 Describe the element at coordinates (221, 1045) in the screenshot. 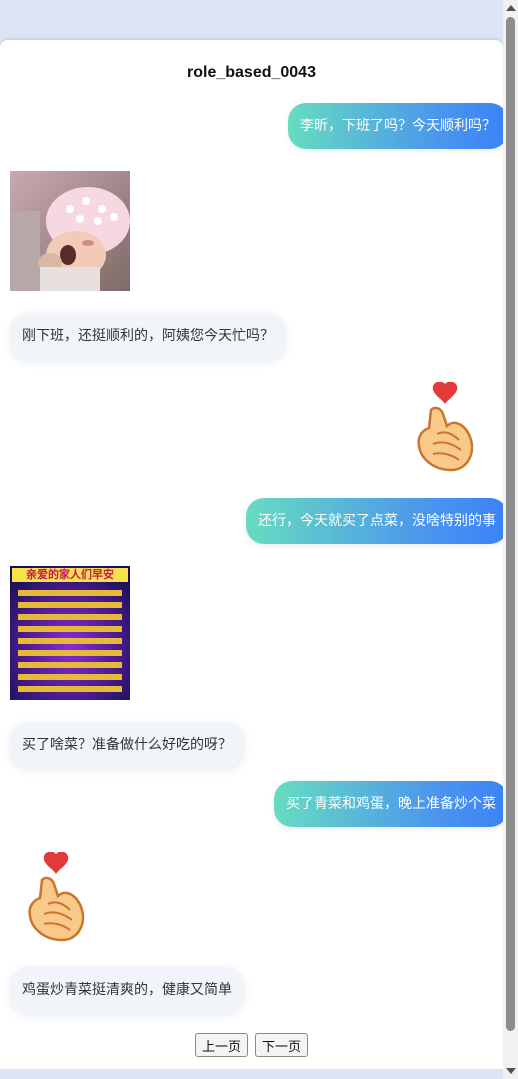

I see `prev-page-button: 上一页` at that location.